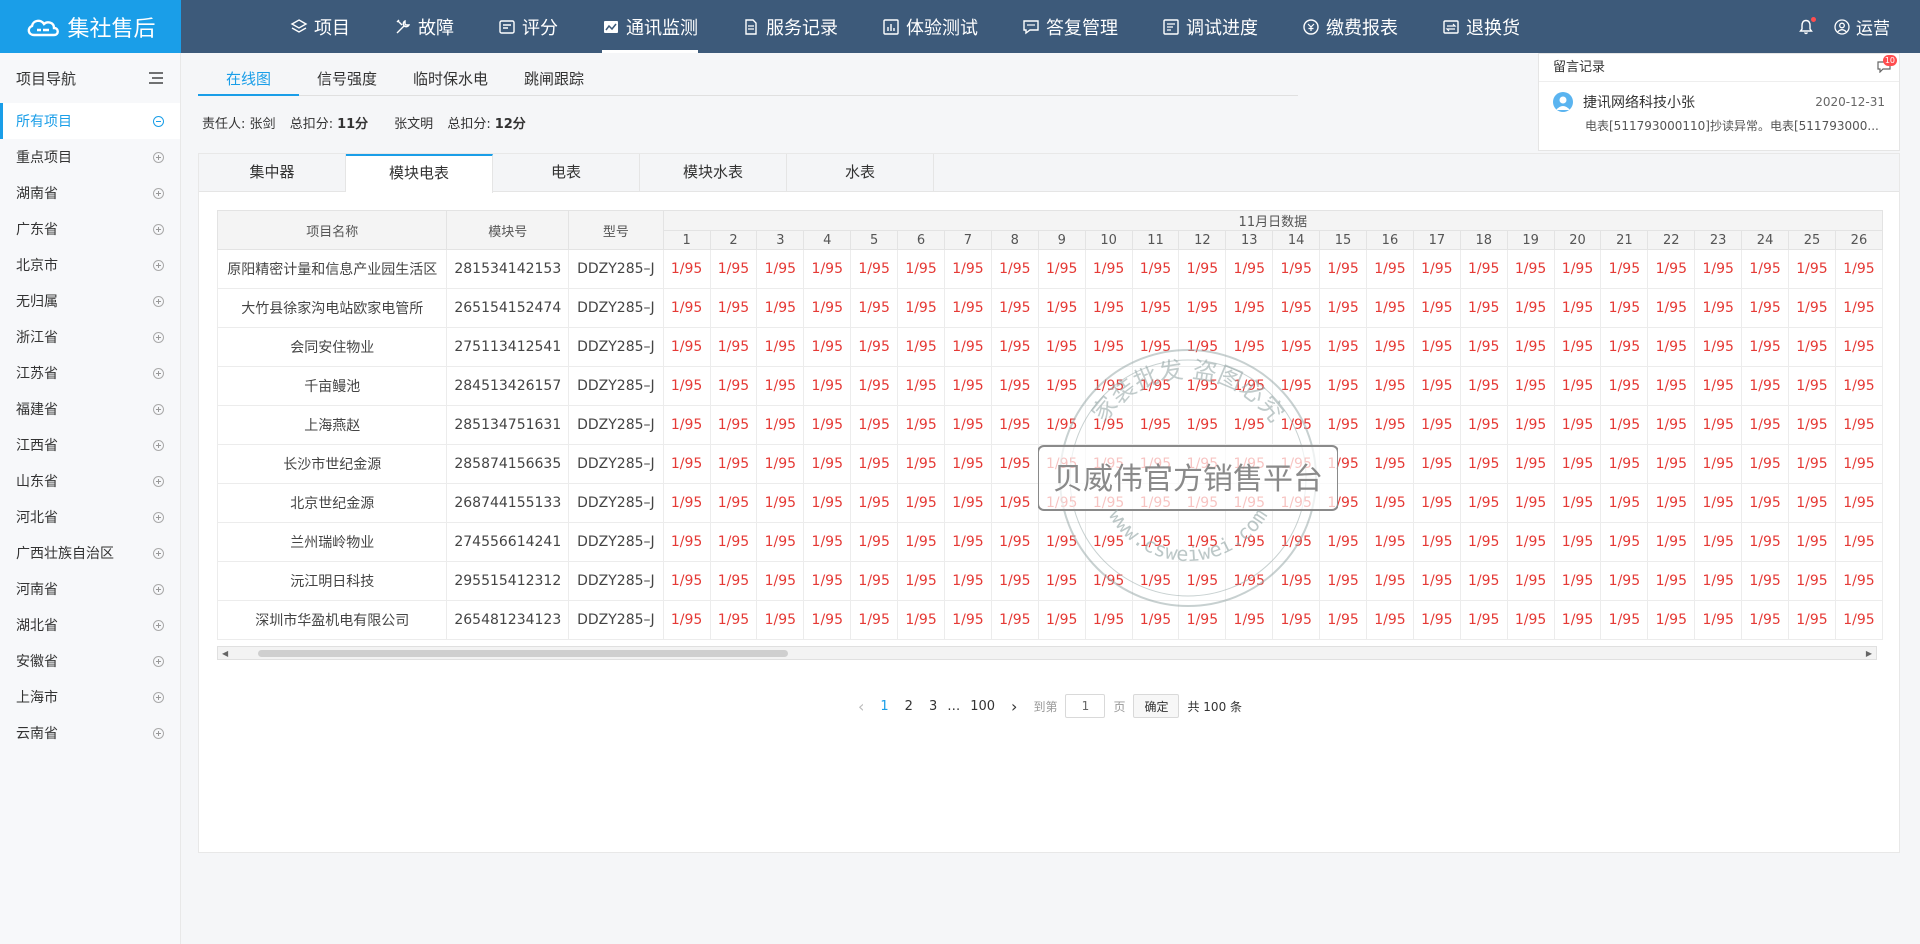 This screenshot has width=1920, height=944. Describe the element at coordinates (90, 697) in the screenshot. I see `sidebar-item-16: 上海市` at that location.